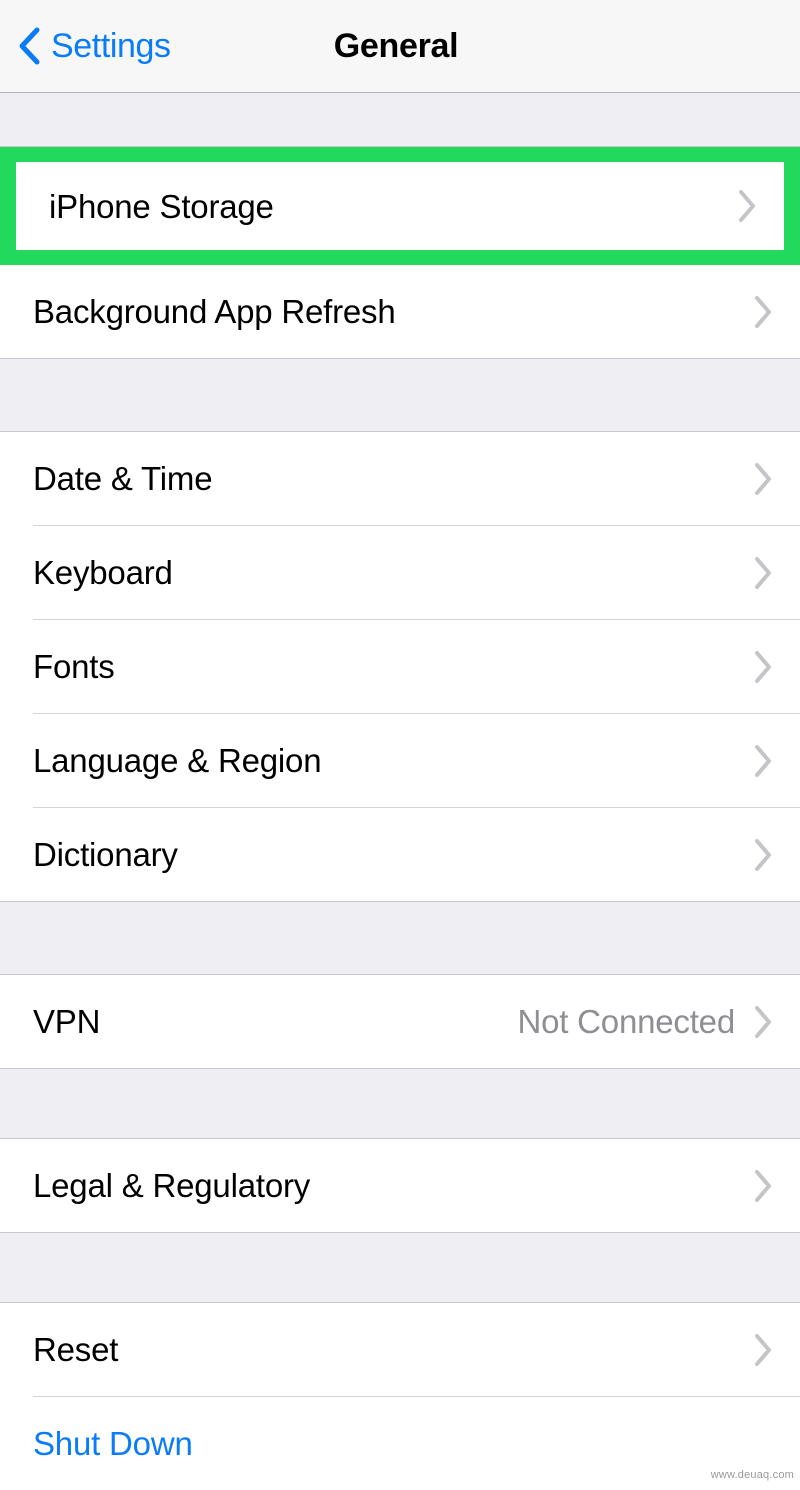 The height and width of the screenshot is (1490, 800). What do you see at coordinates (103, 572) in the screenshot?
I see `row-label: Keyboard` at bounding box center [103, 572].